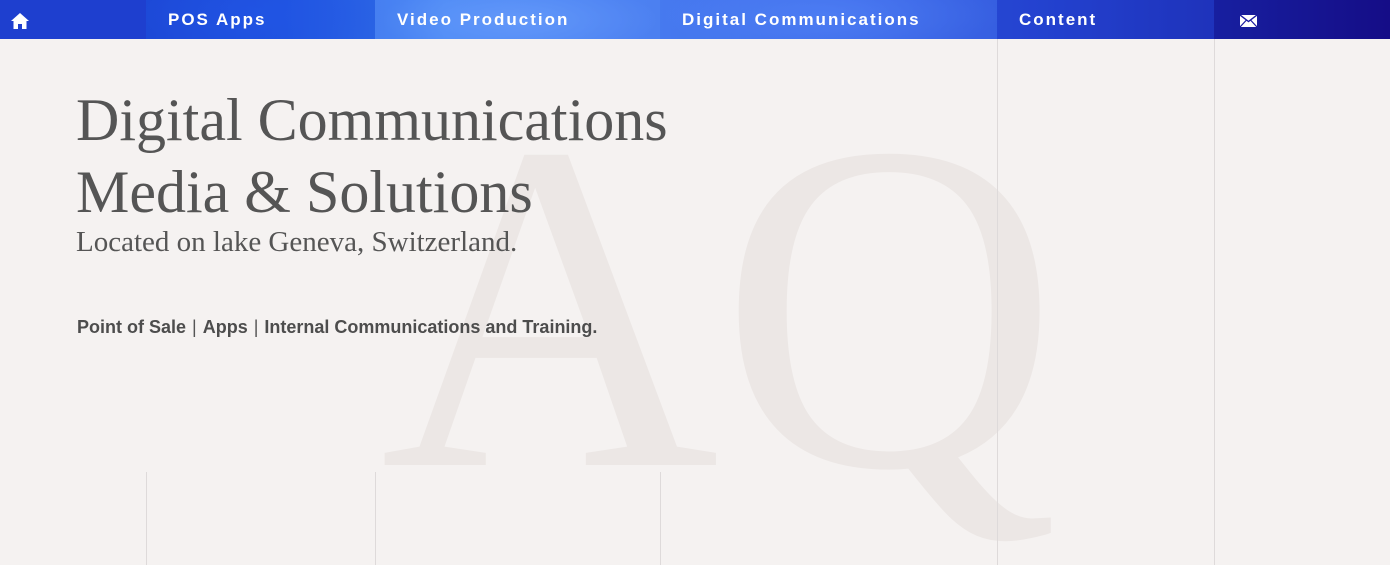 This screenshot has width=1390, height=565. What do you see at coordinates (372, 156) in the screenshot?
I see `page-title: Digital Communications Media & Solutions` at bounding box center [372, 156].